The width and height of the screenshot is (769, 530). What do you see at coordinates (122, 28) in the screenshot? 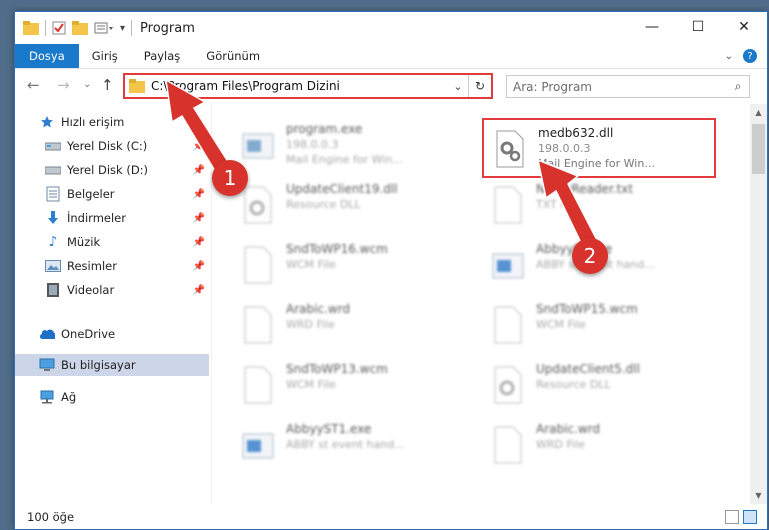
I see `customize-qat-icon: ▾` at bounding box center [122, 28].